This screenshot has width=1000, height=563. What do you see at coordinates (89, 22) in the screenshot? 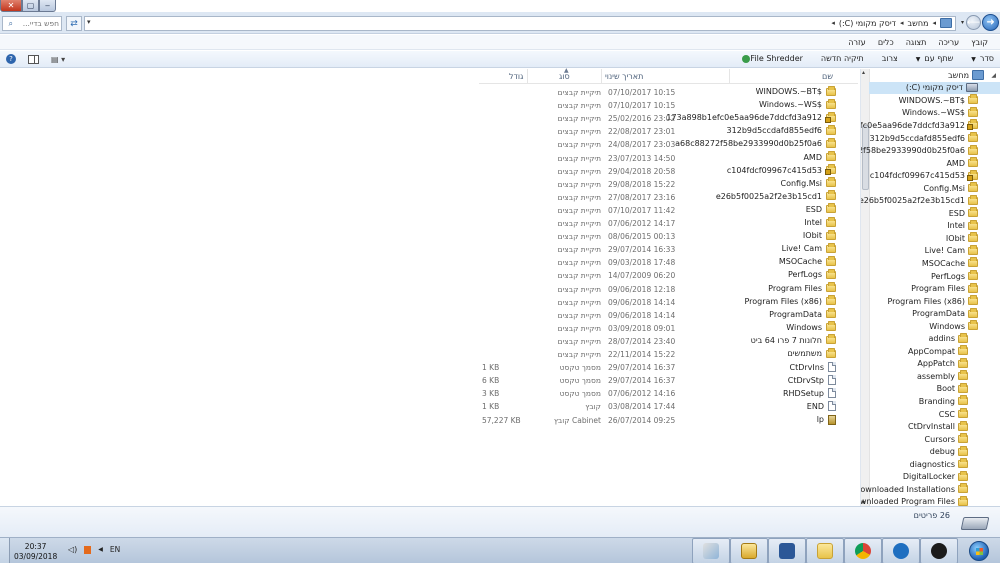
I see `address-history-dropdown: ▾` at bounding box center [89, 22].